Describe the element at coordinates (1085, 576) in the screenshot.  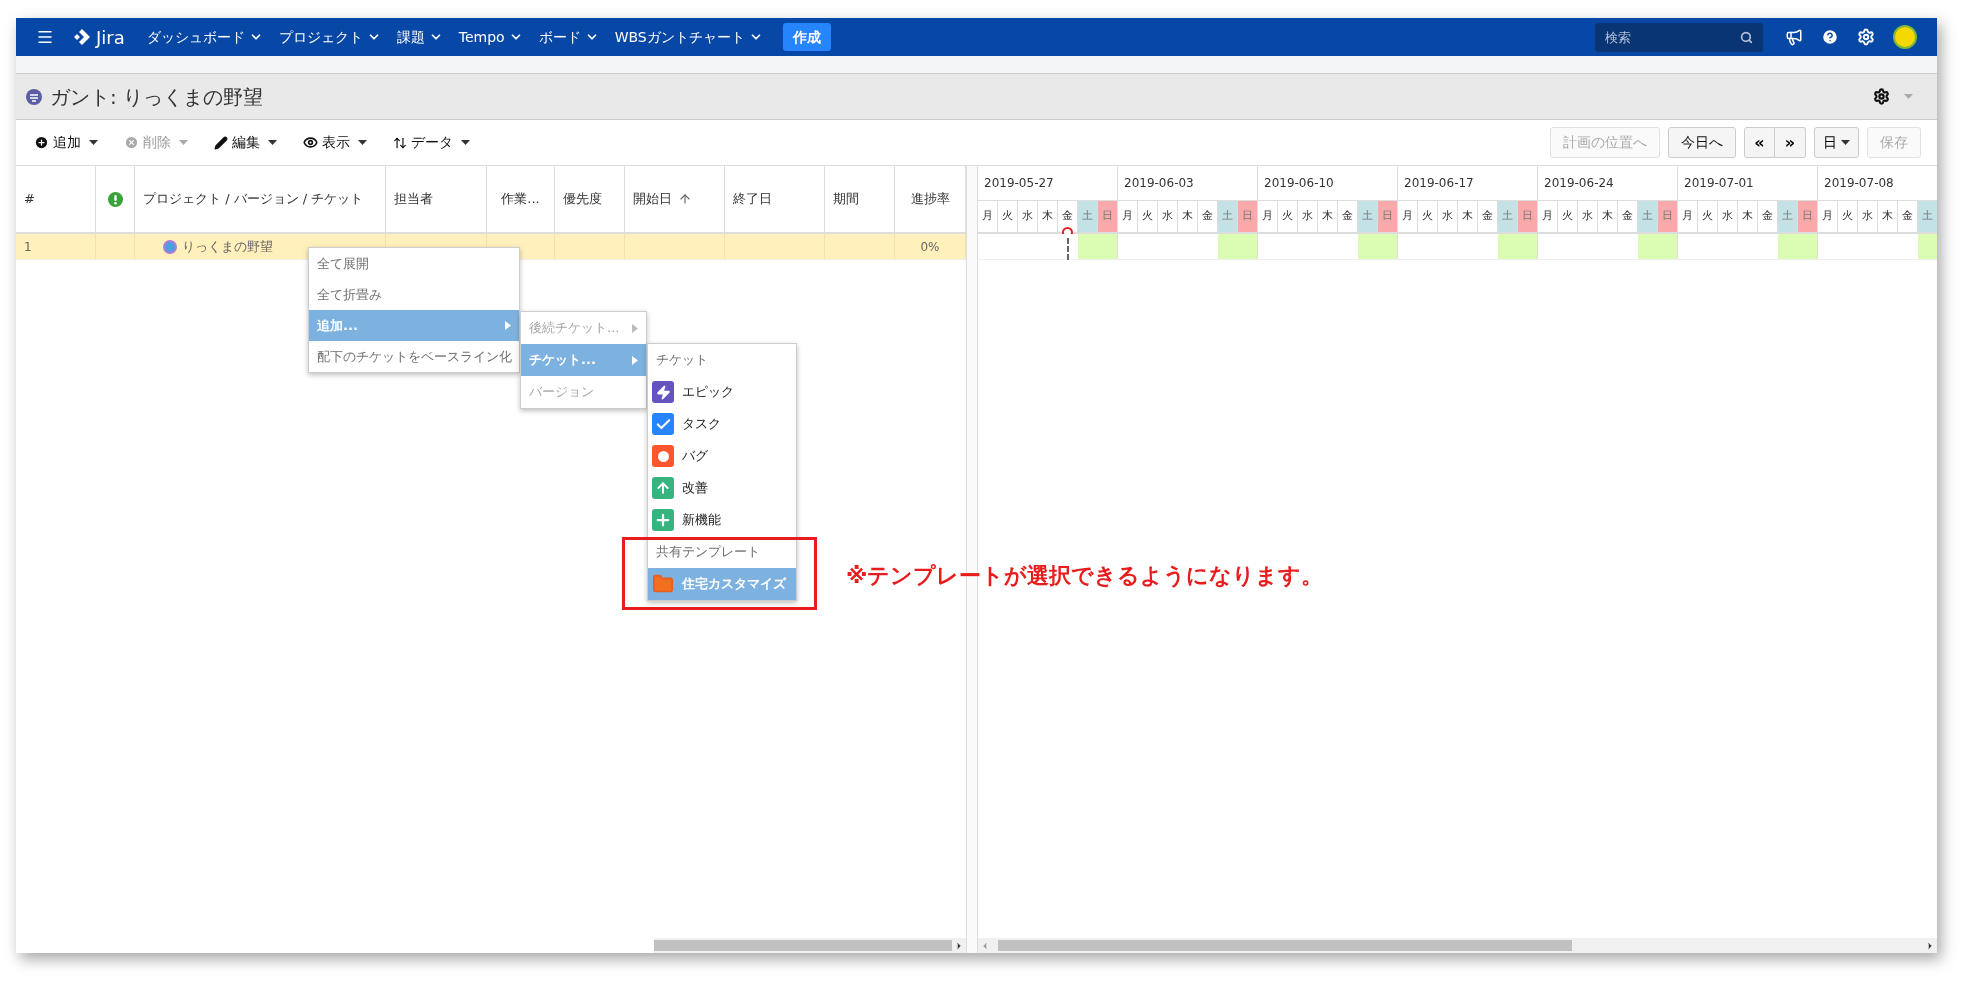
I see `annotation-text: ※テンプレートが選択できるようになります。` at that location.